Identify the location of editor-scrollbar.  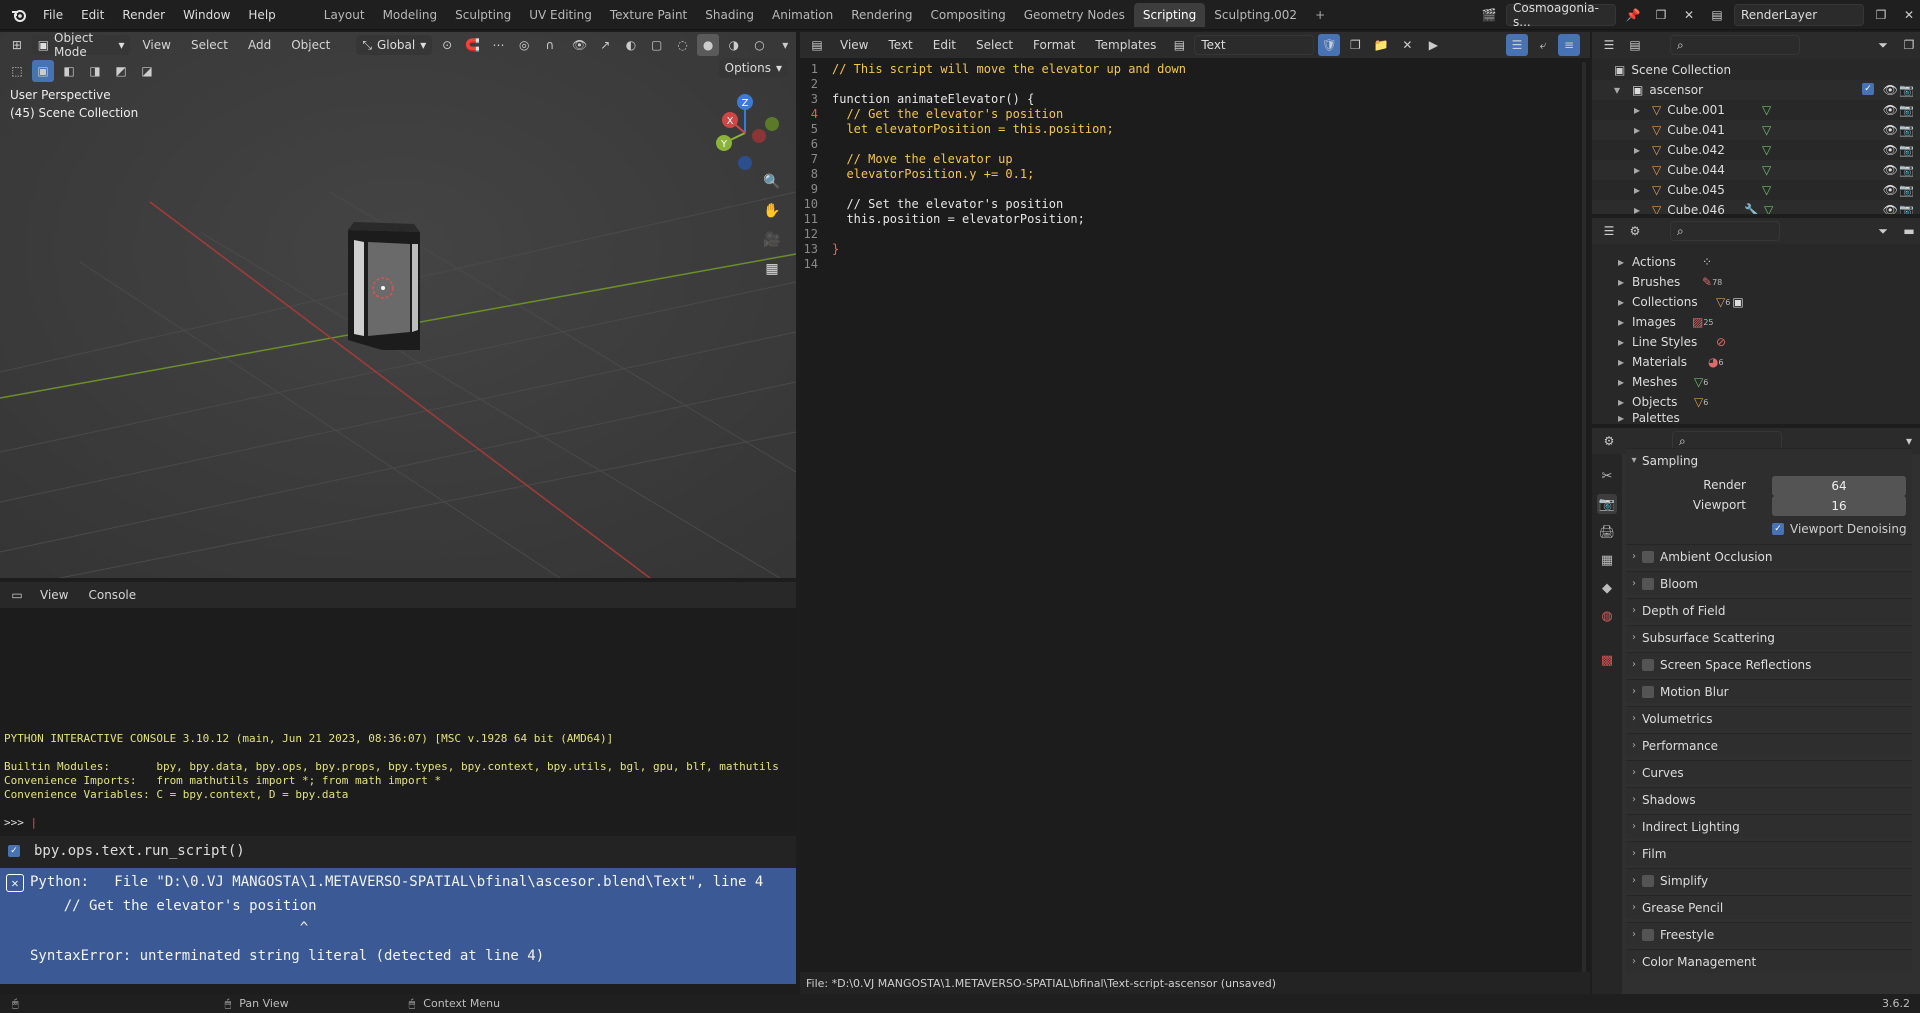
(1584, 522).